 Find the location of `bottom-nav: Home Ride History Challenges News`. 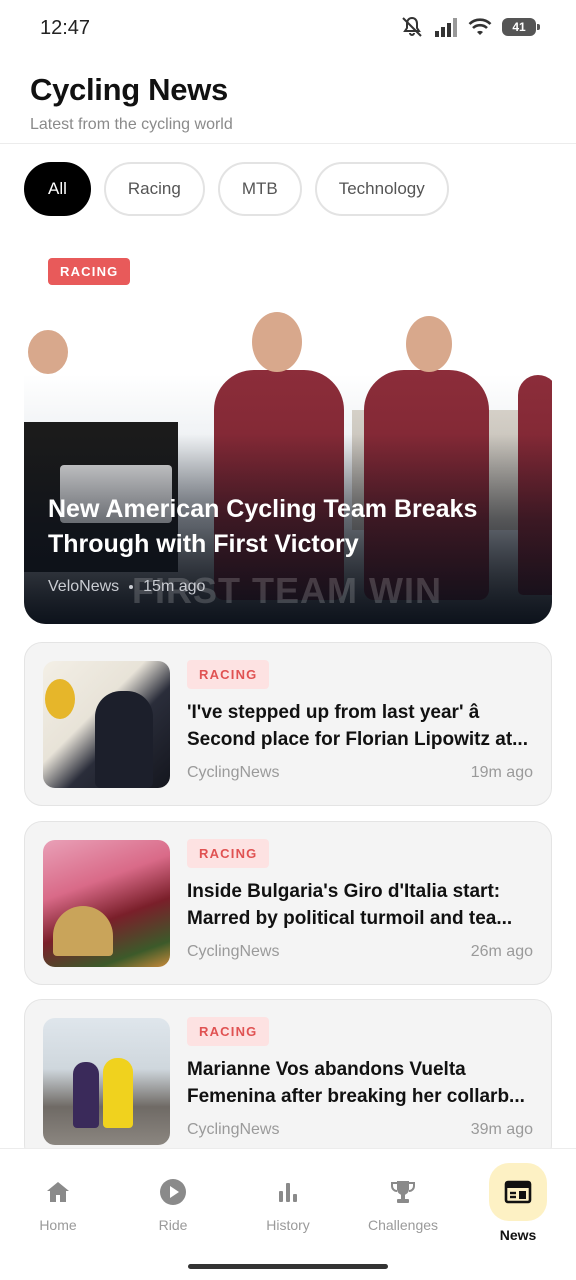

bottom-nav: Home Ride History Challenges News is located at coordinates (288, 1214).